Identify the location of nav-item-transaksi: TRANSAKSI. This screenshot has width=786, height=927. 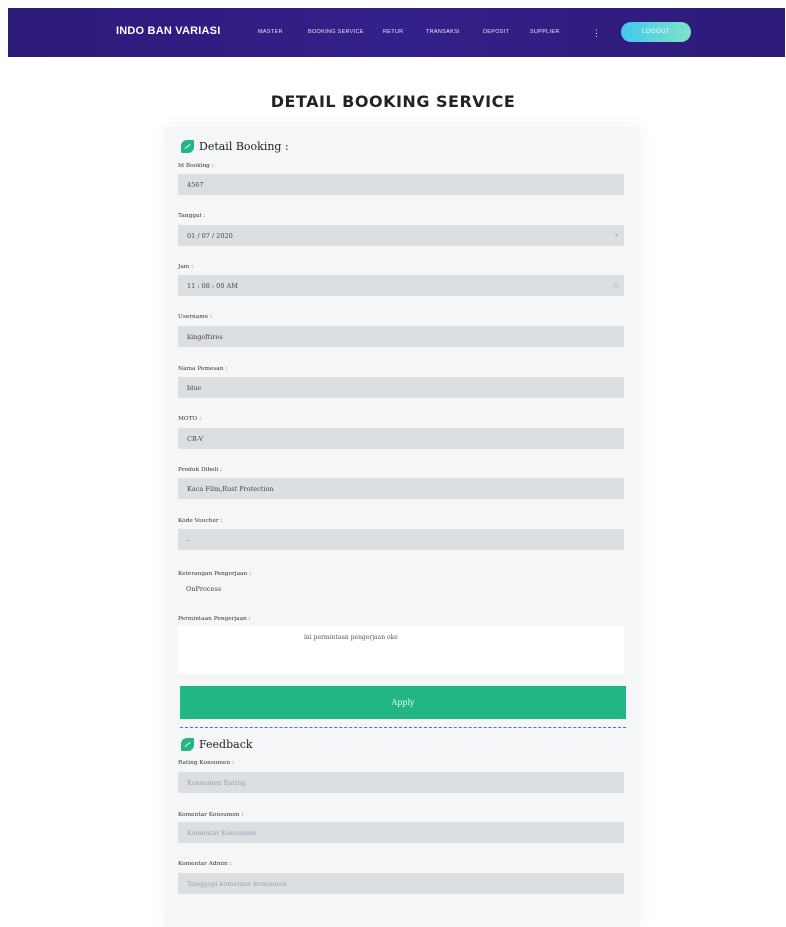
(443, 32).